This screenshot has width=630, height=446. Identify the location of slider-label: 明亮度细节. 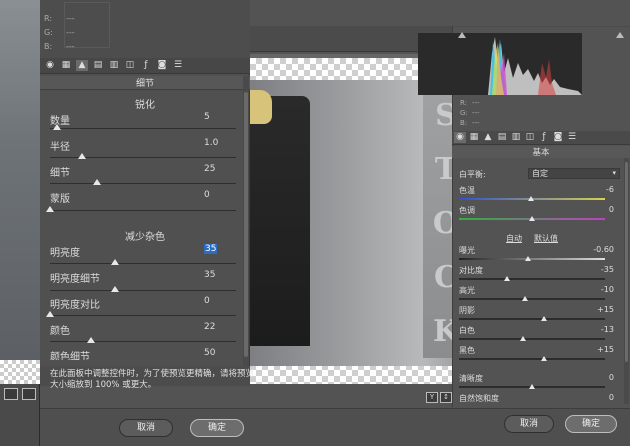
(75, 279).